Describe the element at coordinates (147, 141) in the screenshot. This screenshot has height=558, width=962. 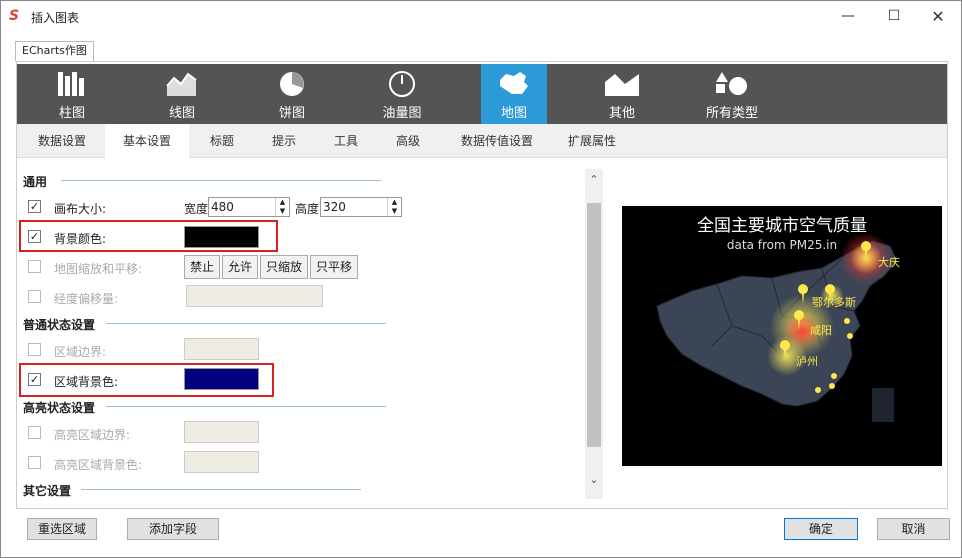
I see `tab-basic-settings: 基本设置` at that location.